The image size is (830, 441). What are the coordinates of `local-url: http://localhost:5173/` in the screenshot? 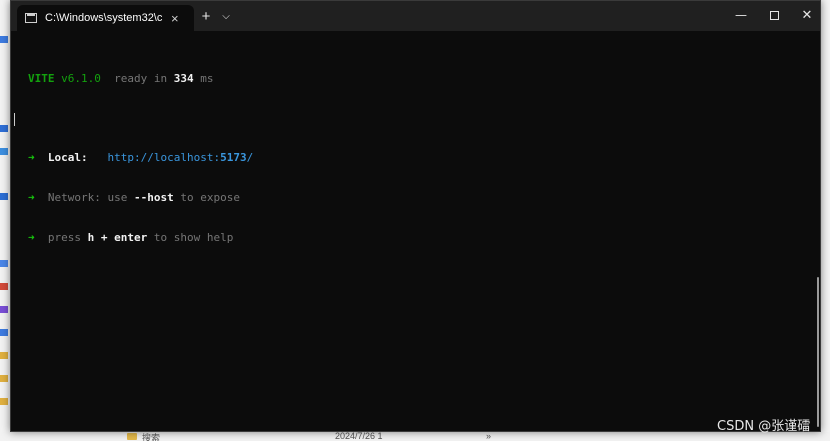 It's located at (181, 157).